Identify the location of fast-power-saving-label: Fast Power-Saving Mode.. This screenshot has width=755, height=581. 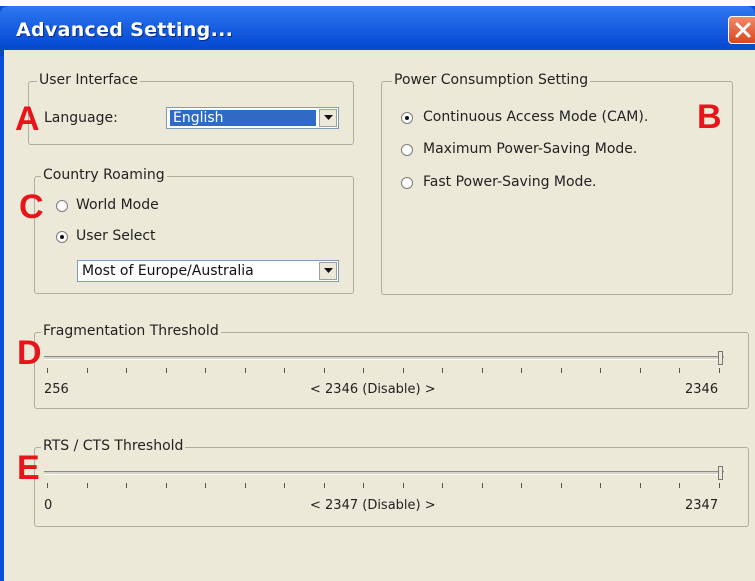
(510, 182).